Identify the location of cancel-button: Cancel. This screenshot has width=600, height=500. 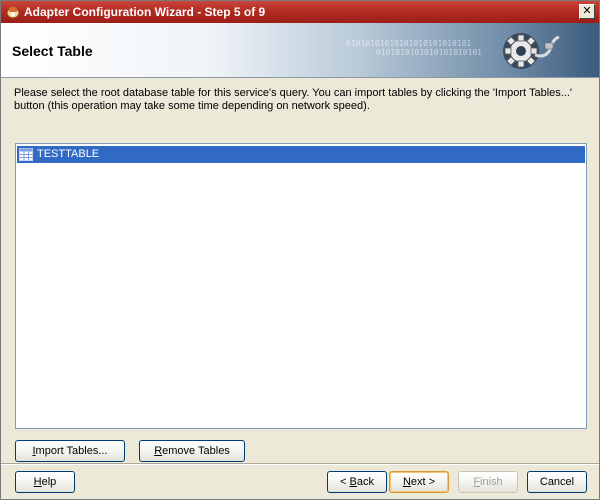
(557, 482).